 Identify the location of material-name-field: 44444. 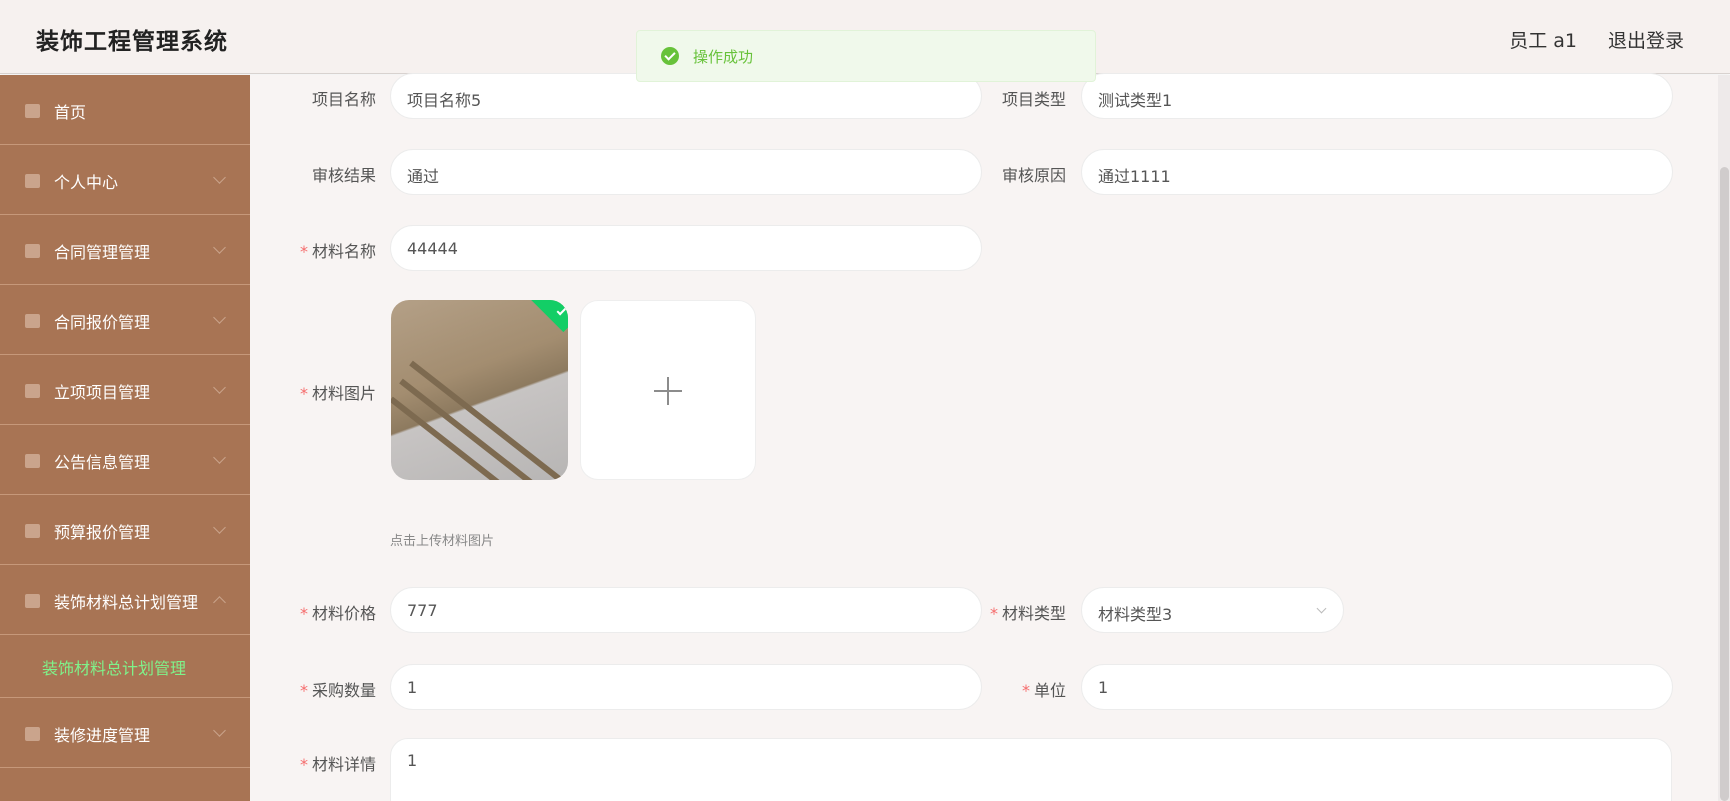
(686, 248).